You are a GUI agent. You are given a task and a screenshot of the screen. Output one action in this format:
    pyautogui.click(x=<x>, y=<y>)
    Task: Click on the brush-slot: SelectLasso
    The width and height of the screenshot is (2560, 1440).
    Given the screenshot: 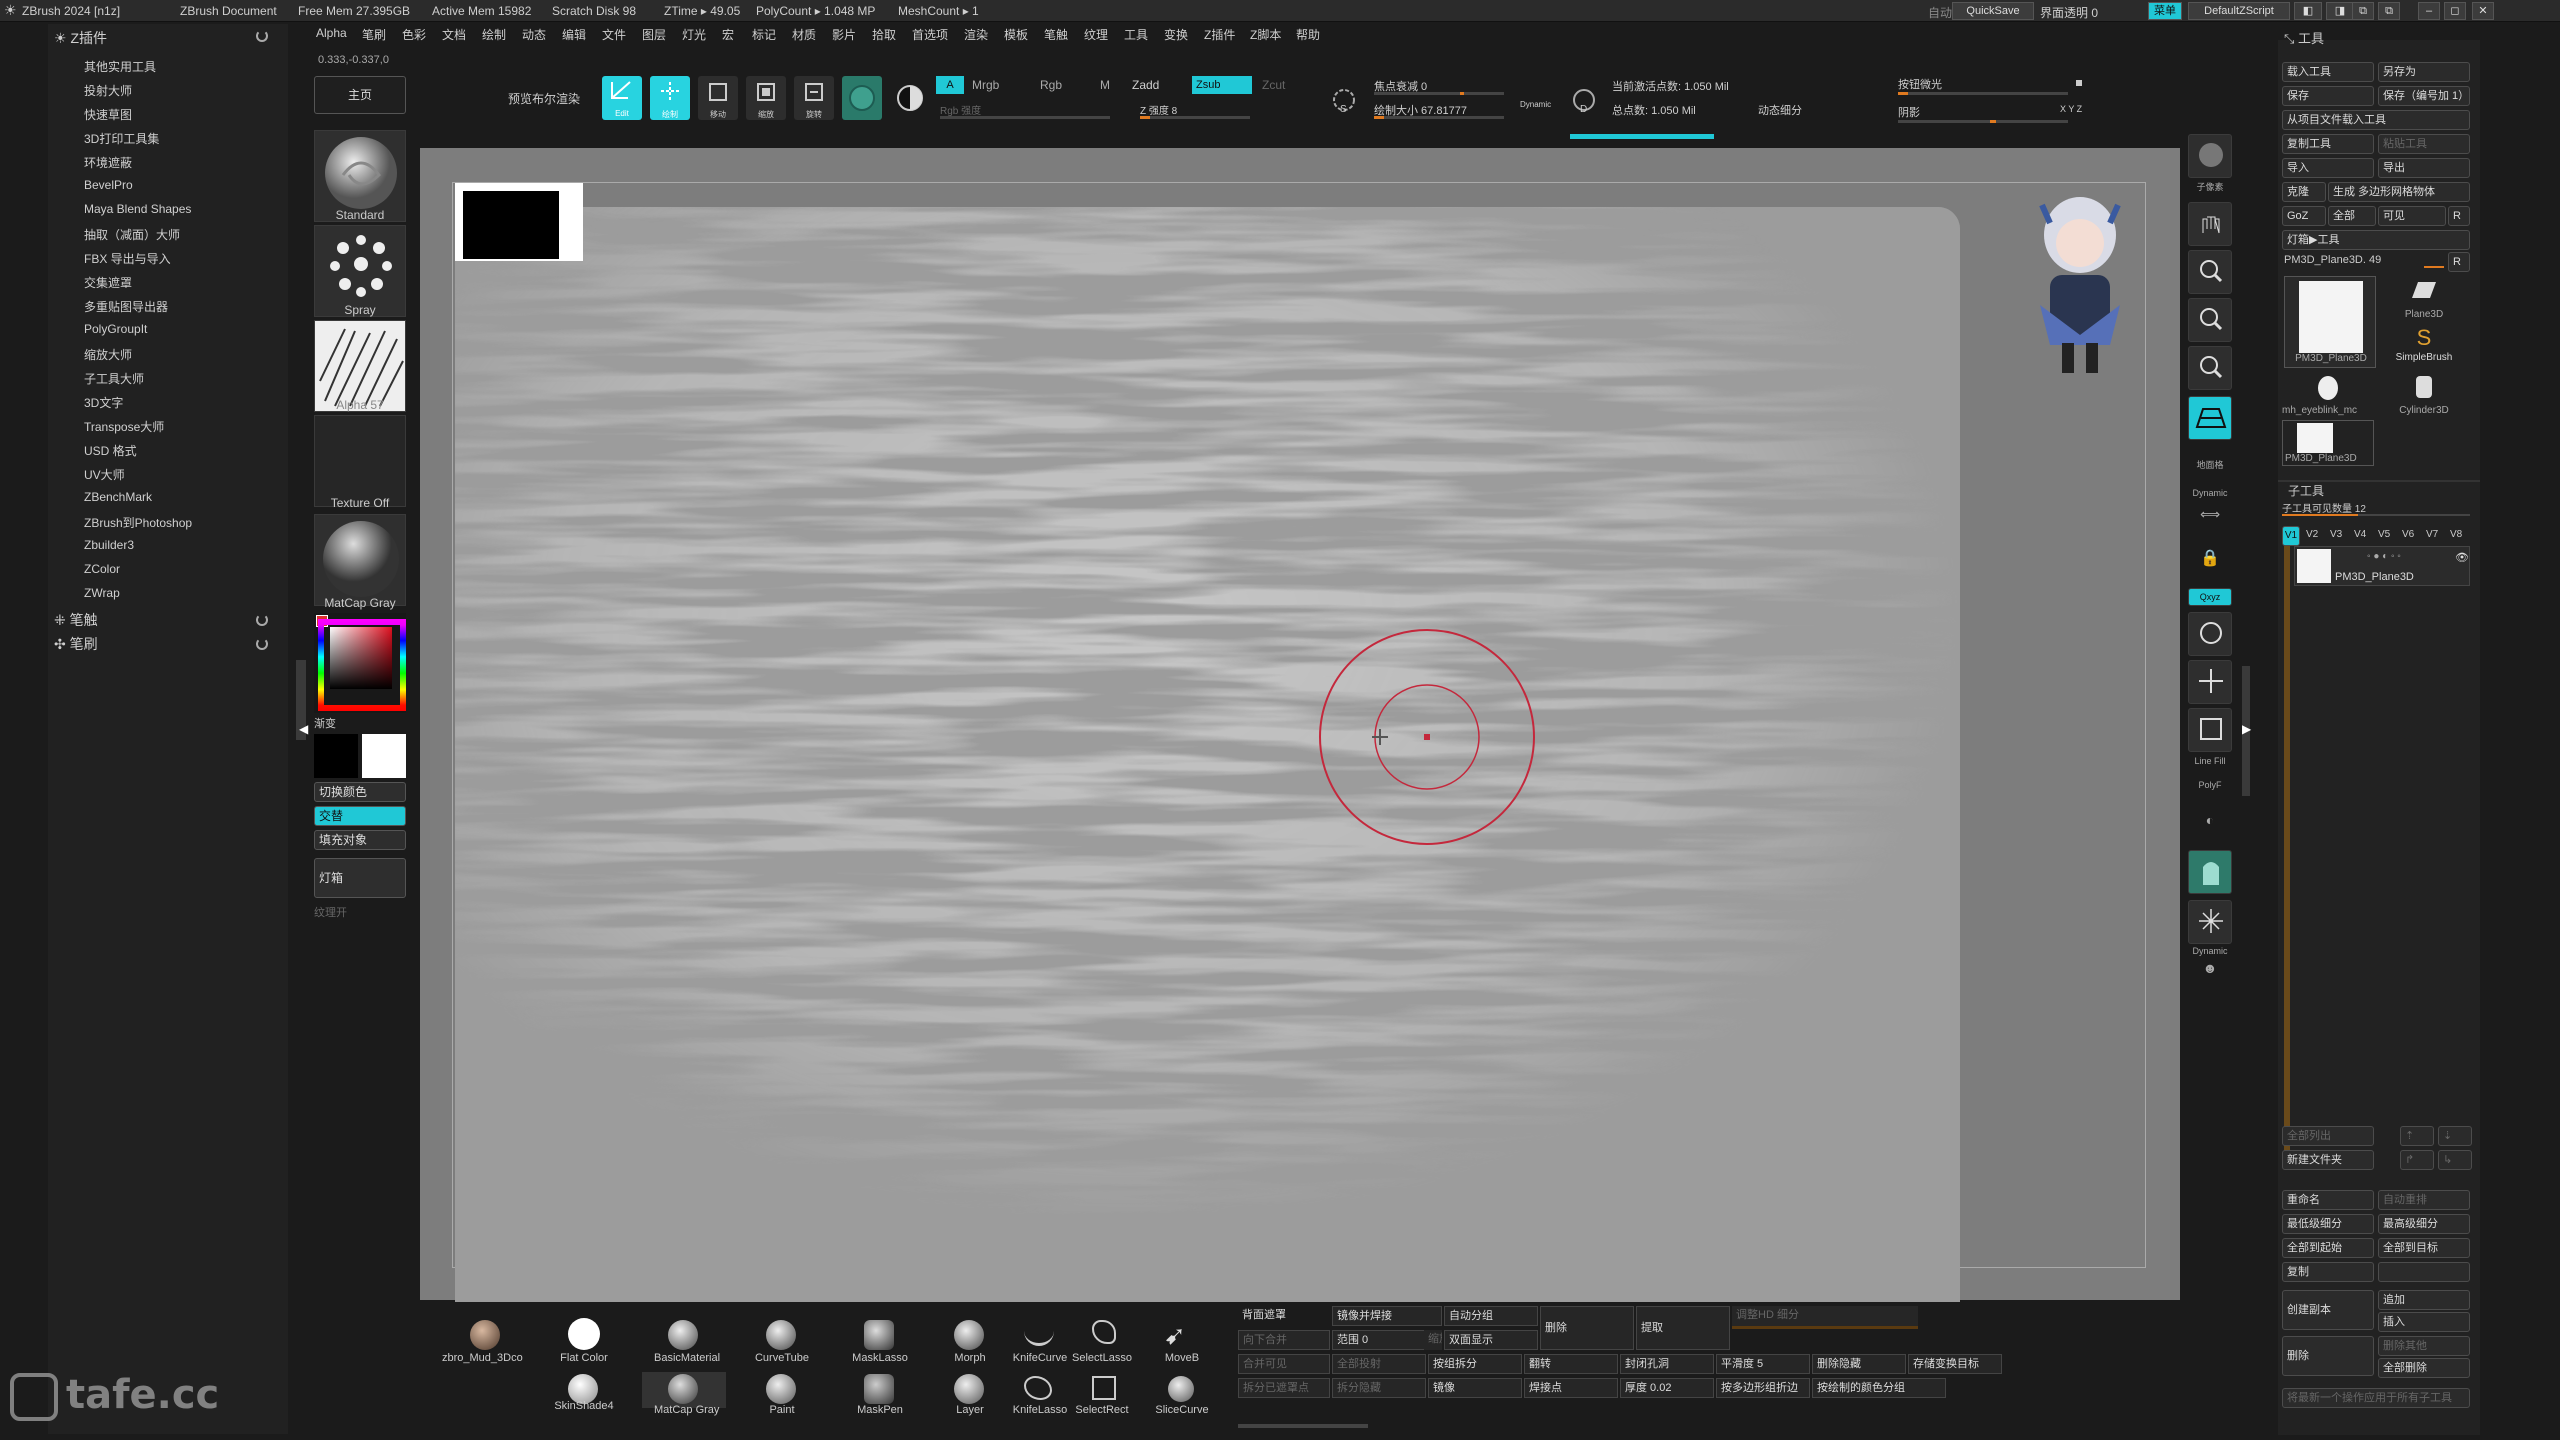 What is the action you would take?
    pyautogui.click(x=1102, y=1358)
    